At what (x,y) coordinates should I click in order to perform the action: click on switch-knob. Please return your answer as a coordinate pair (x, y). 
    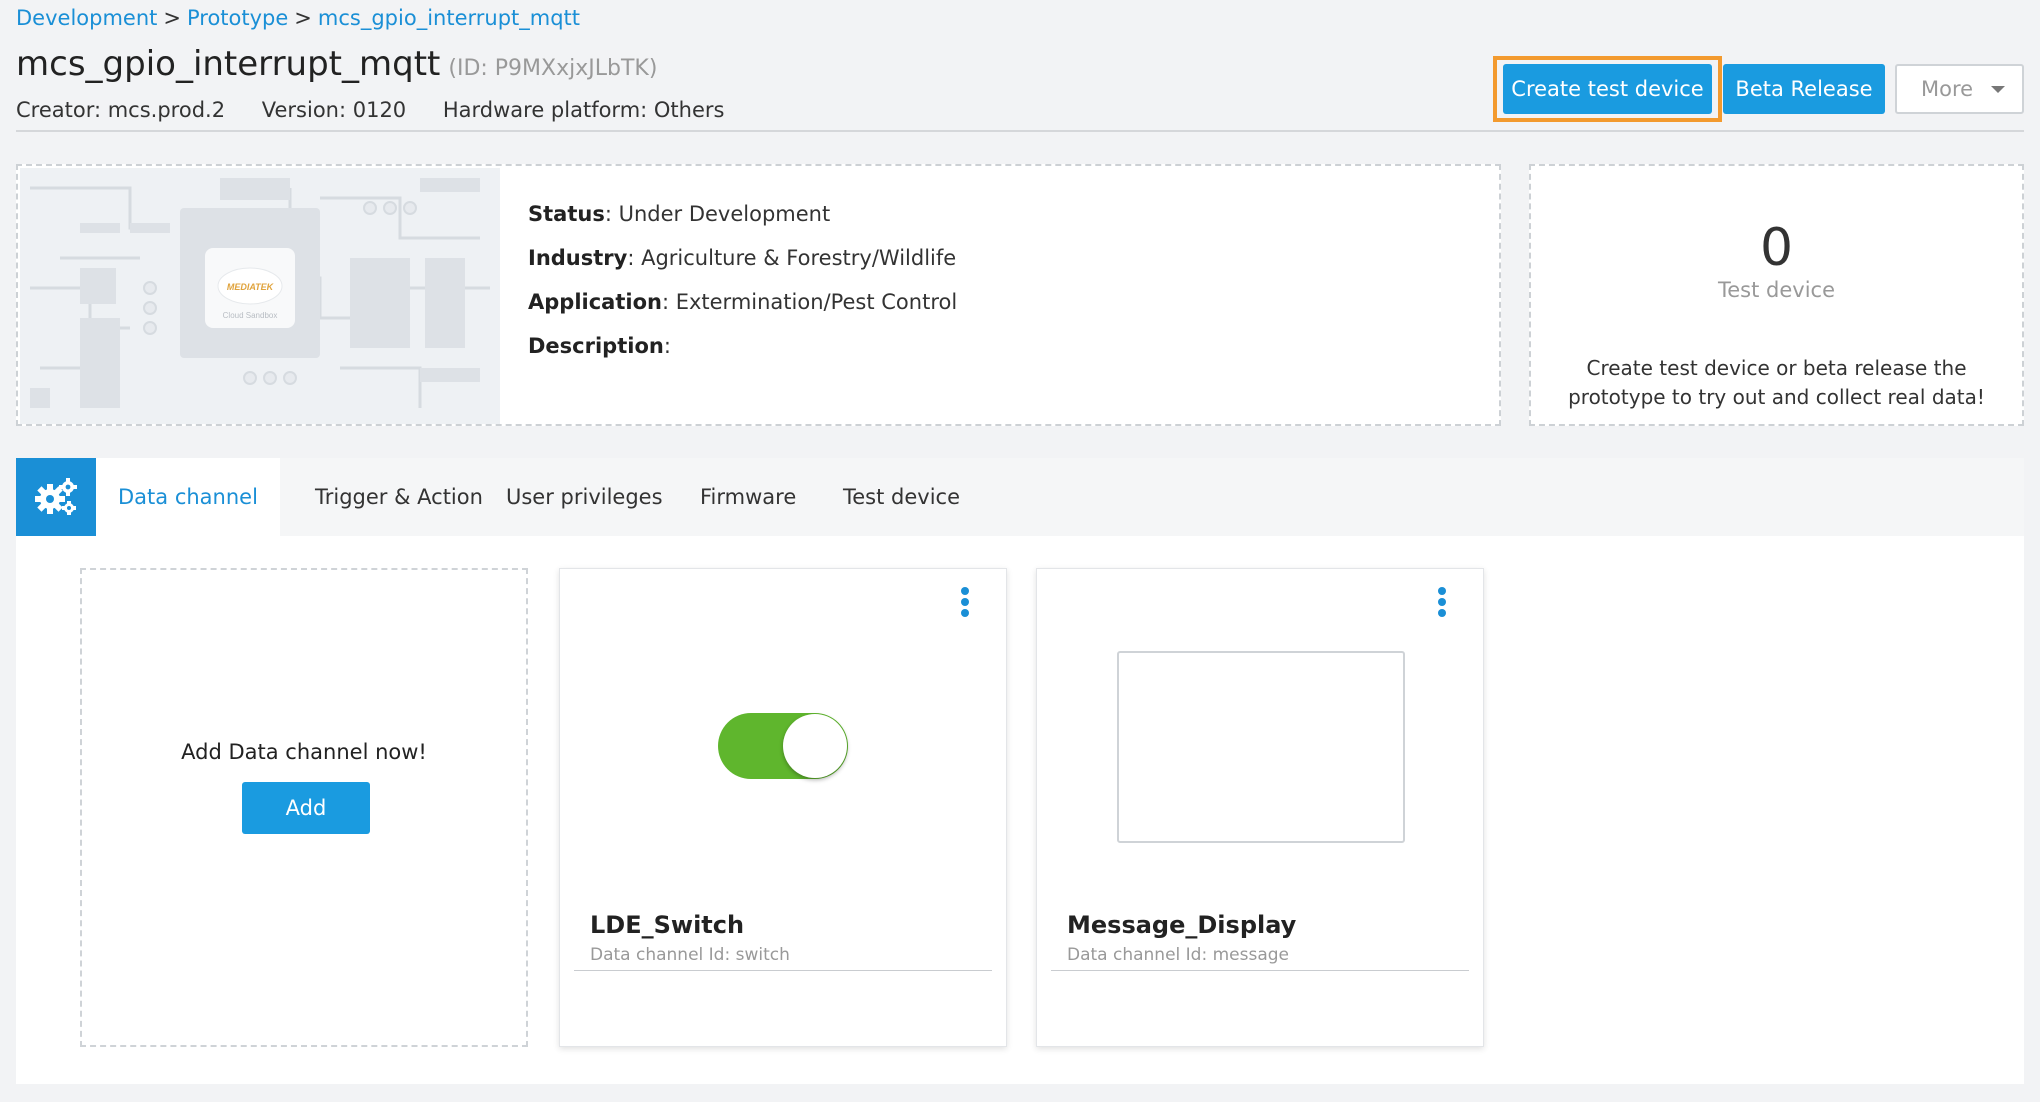
    Looking at the image, I should click on (815, 746).